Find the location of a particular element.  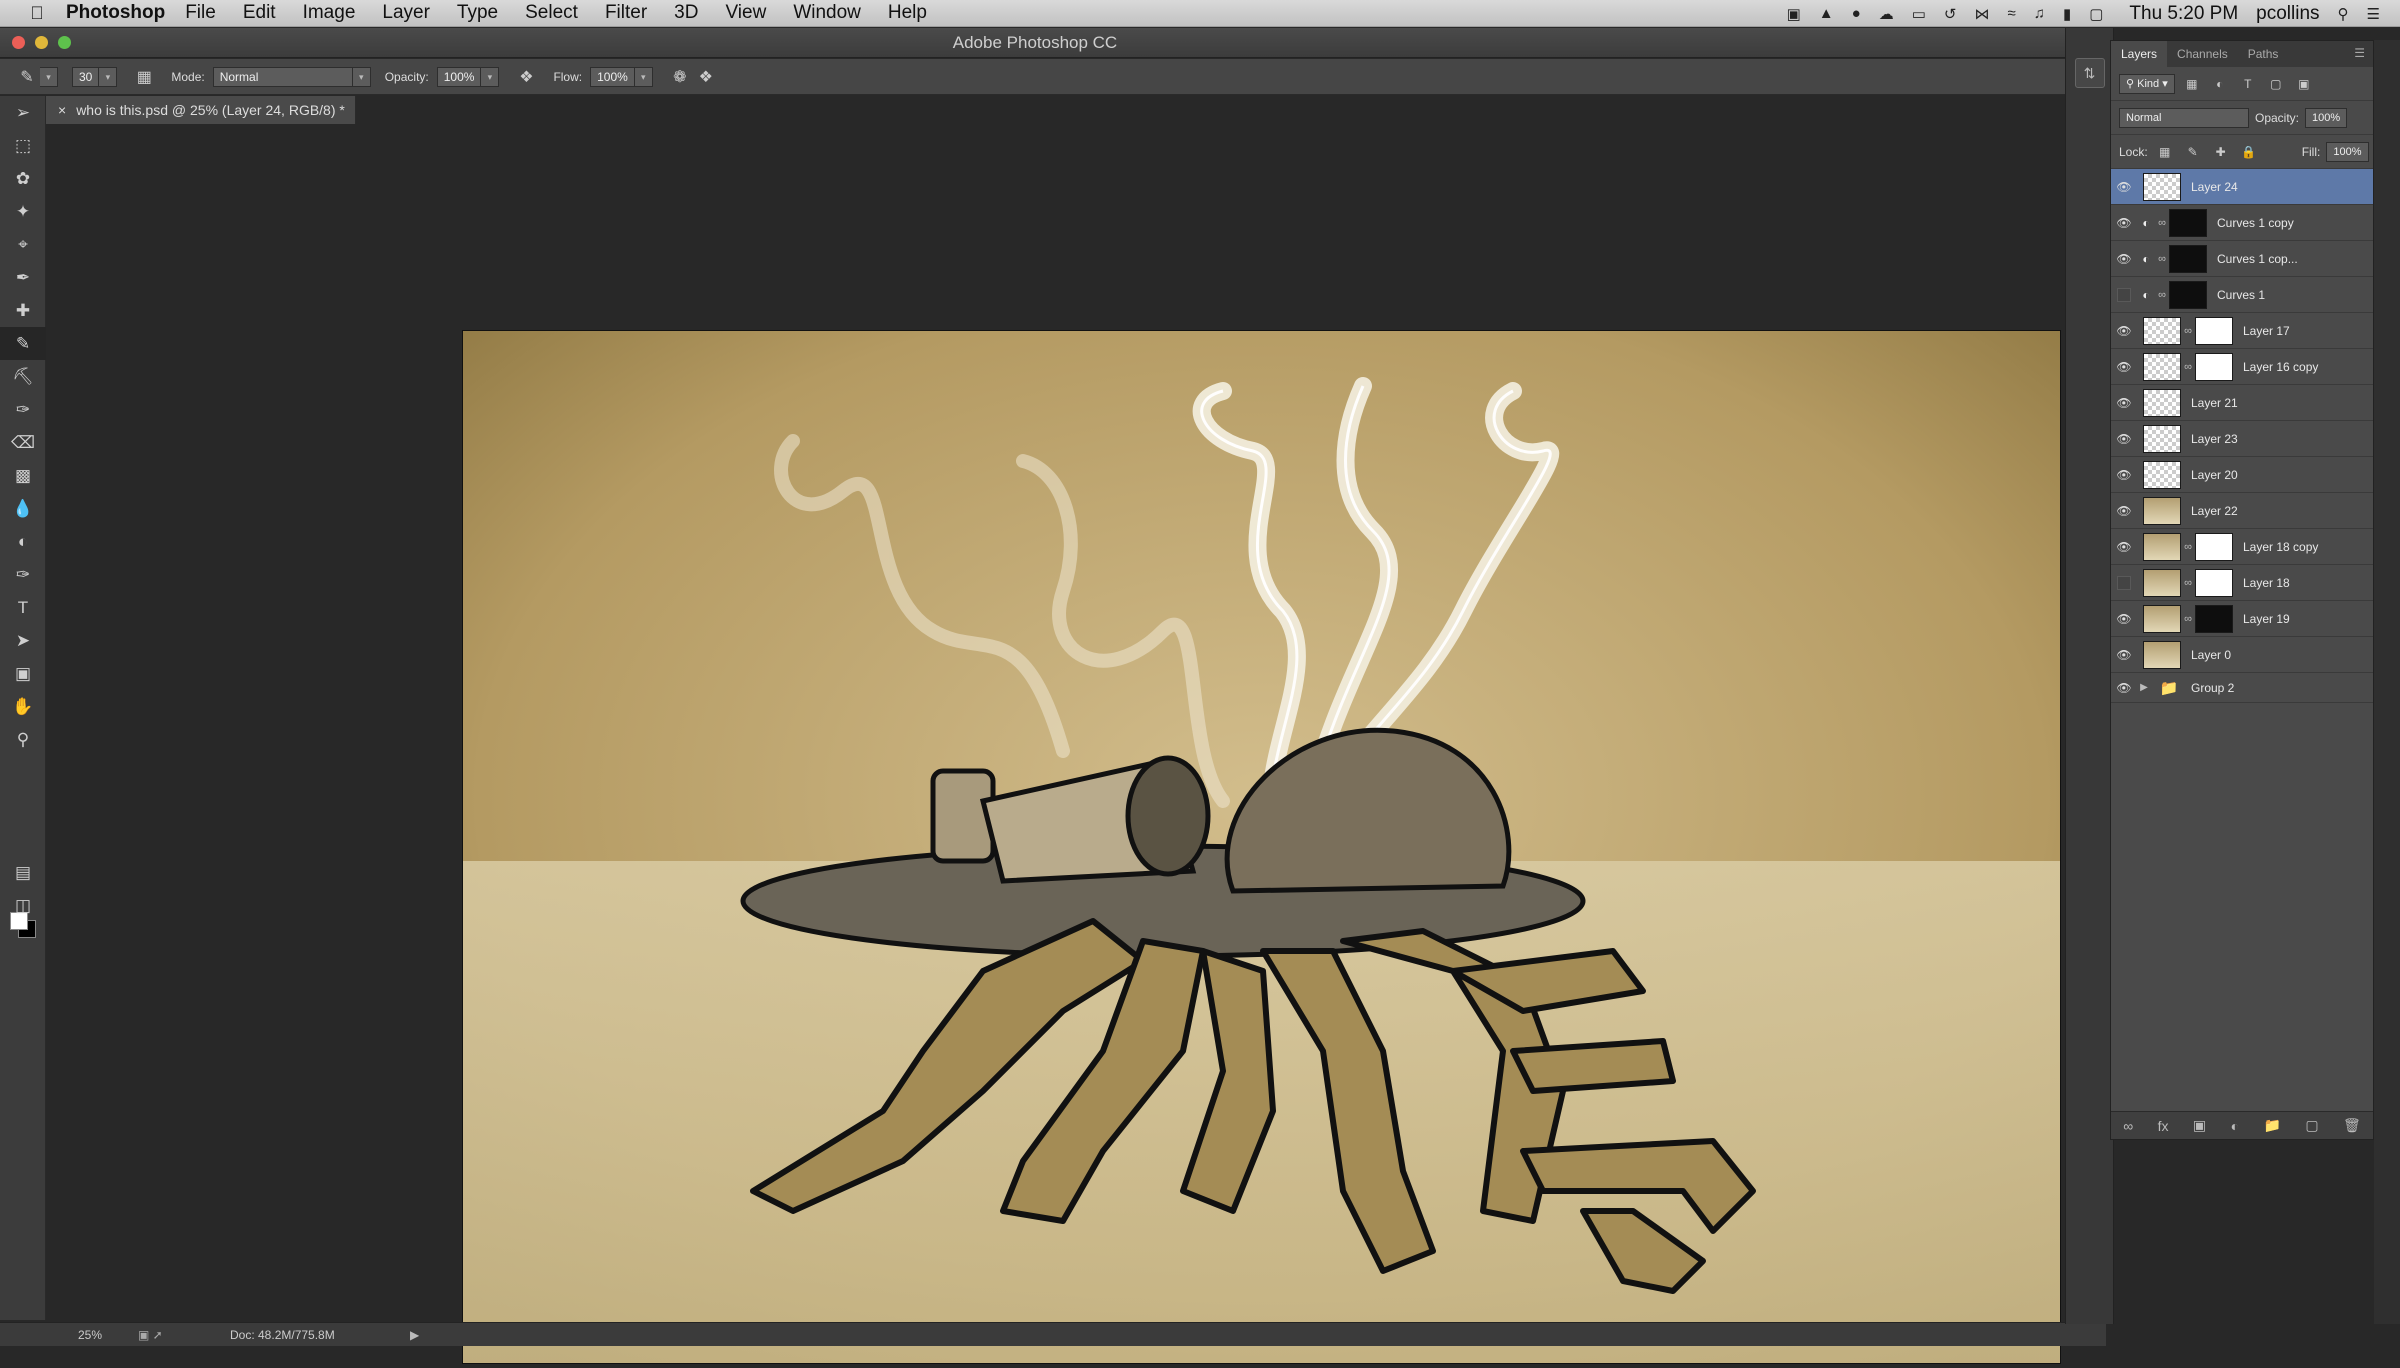

layer-row: 👁 Layer 0 is located at coordinates (2242, 655).